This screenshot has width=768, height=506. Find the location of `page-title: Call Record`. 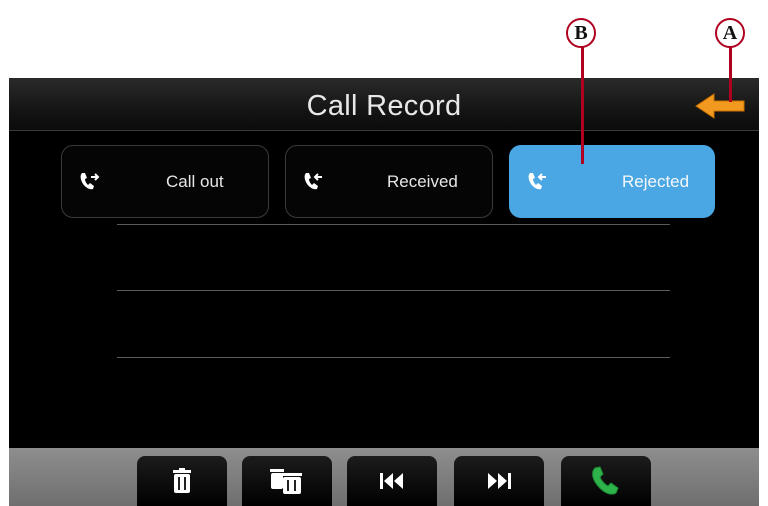

page-title: Call Record is located at coordinates (384, 106).